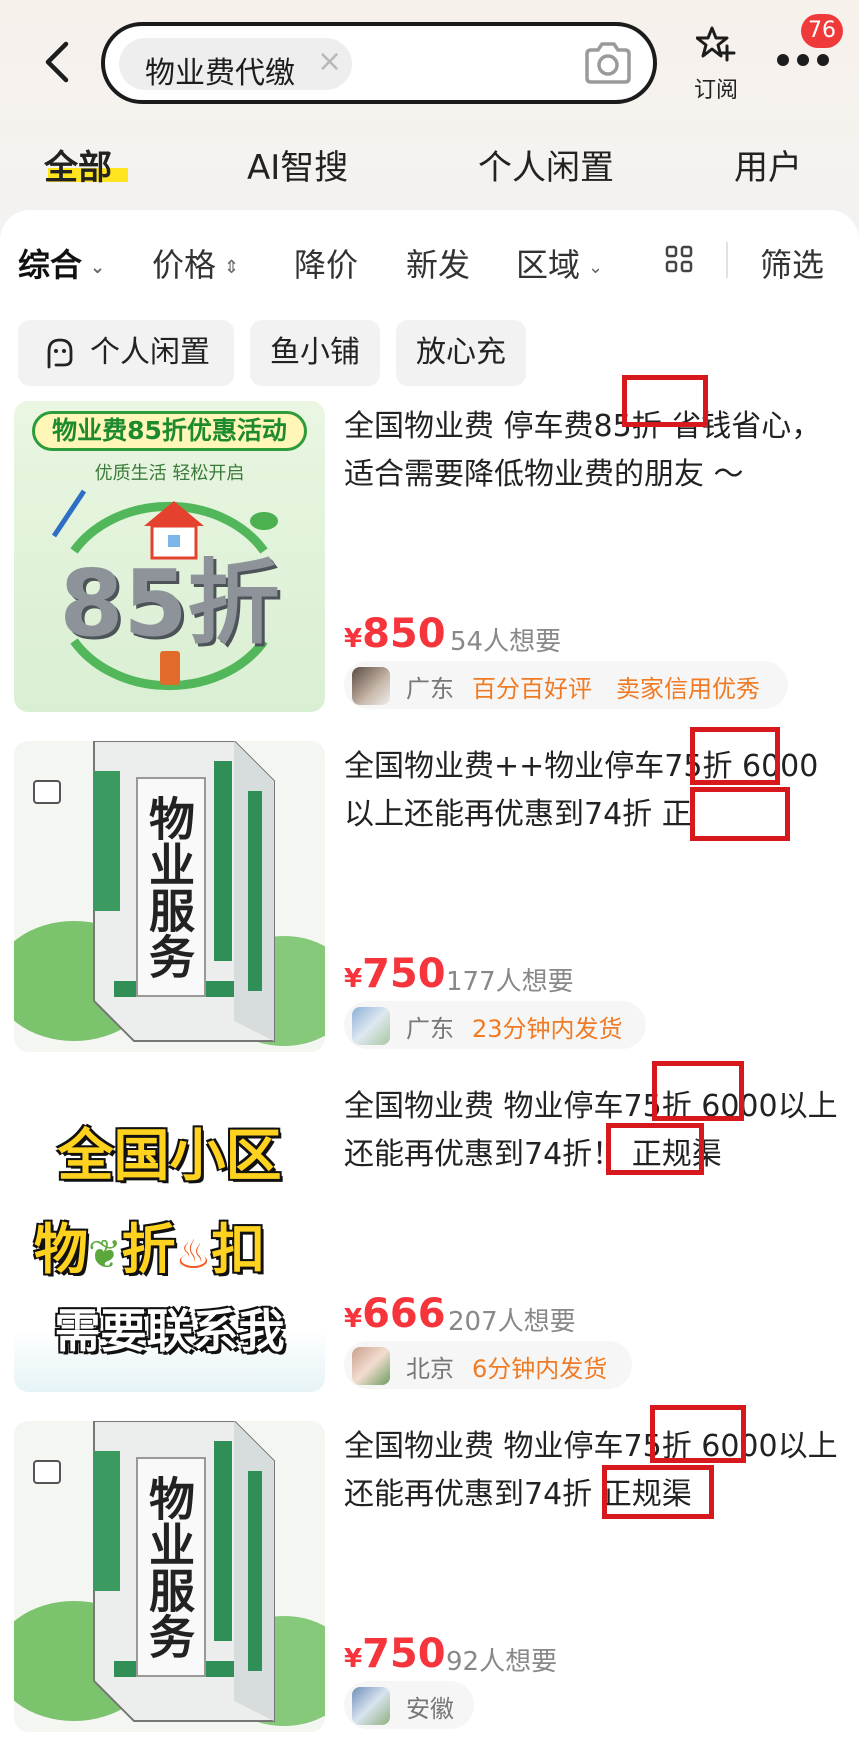  What do you see at coordinates (548, 265) in the screenshot?
I see `filter-label: 区域` at bounding box center [548, 265].